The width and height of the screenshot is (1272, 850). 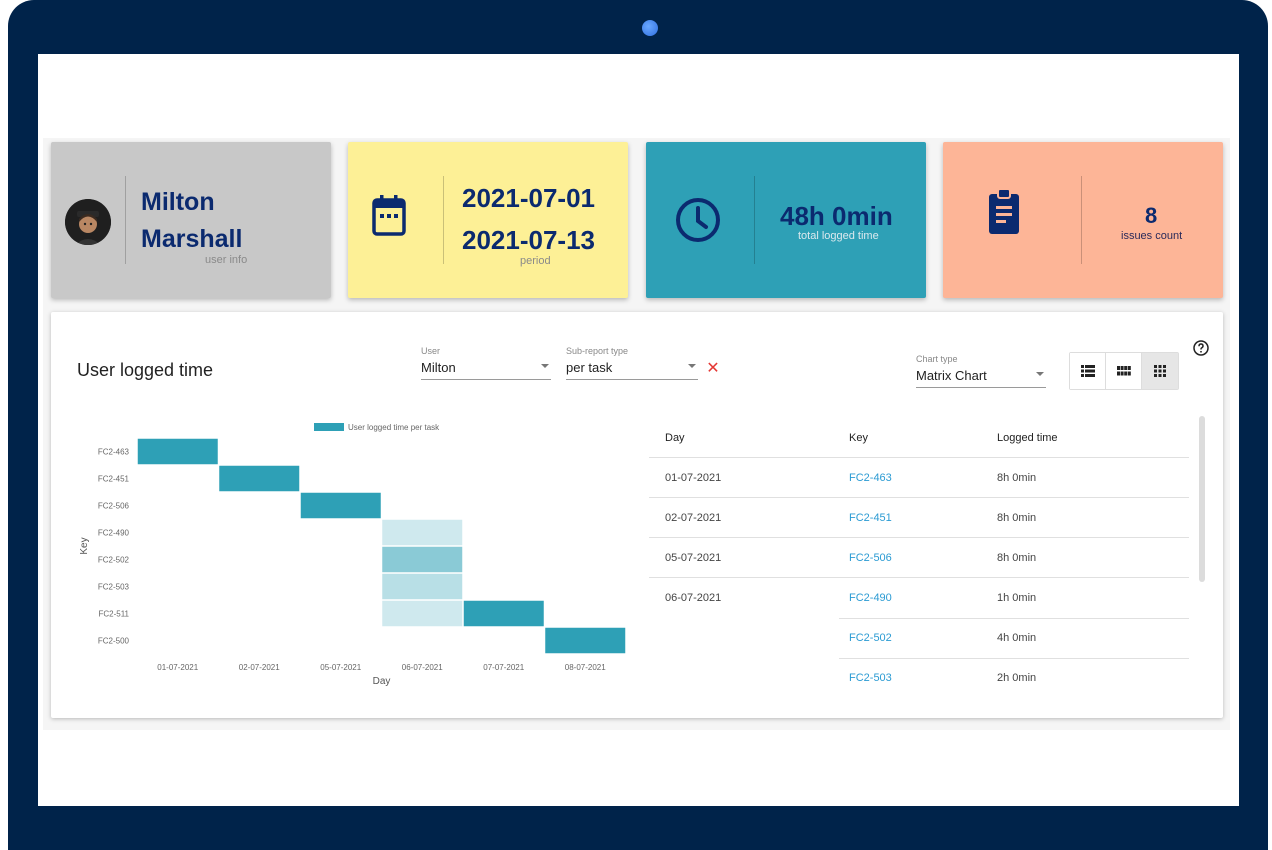 I want to click on scrollbar, so click(x=1202, y=499).